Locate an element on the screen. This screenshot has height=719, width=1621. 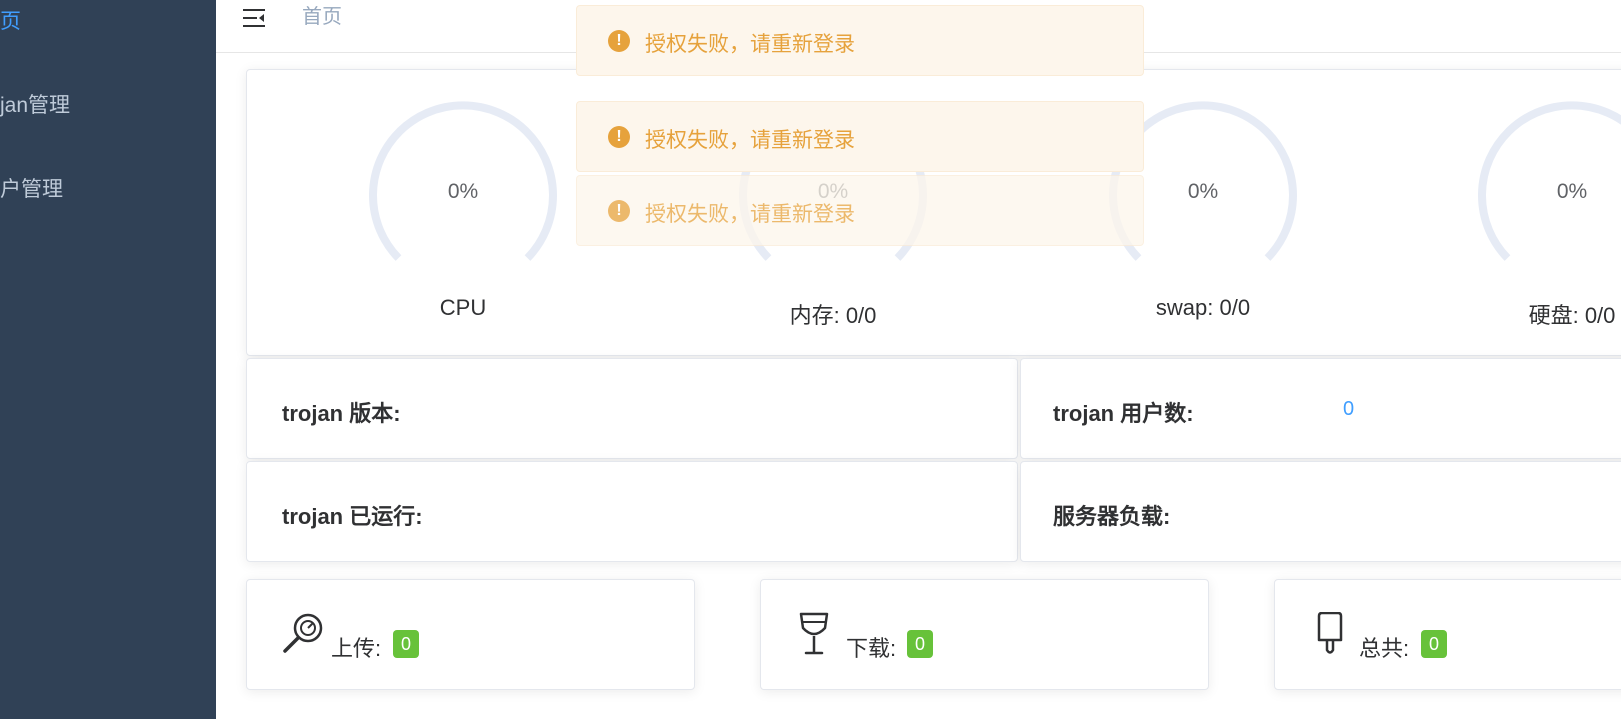
lollipop-icon is located at coordinates (303, 635).